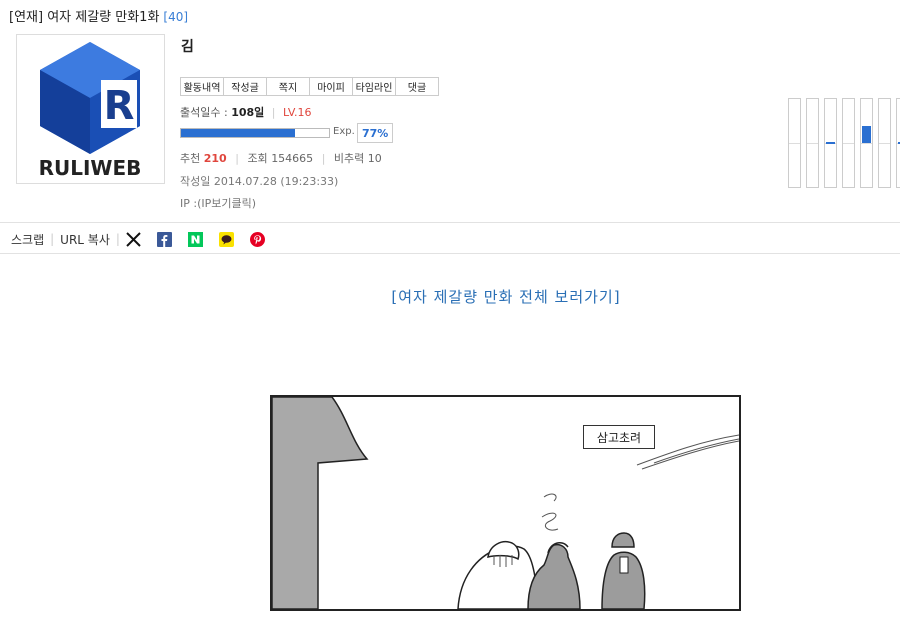 The image size is (900, 626). I want to click on views-label: 조회, so click(257, 158).